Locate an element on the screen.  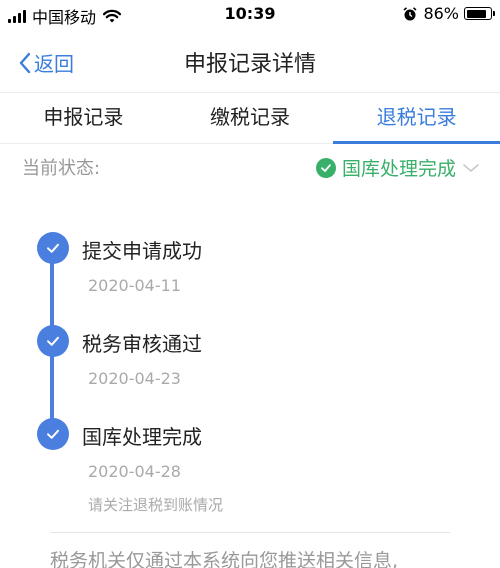
nav-bar: 返回 申报记录详情 is located at coordinates (250, 61).